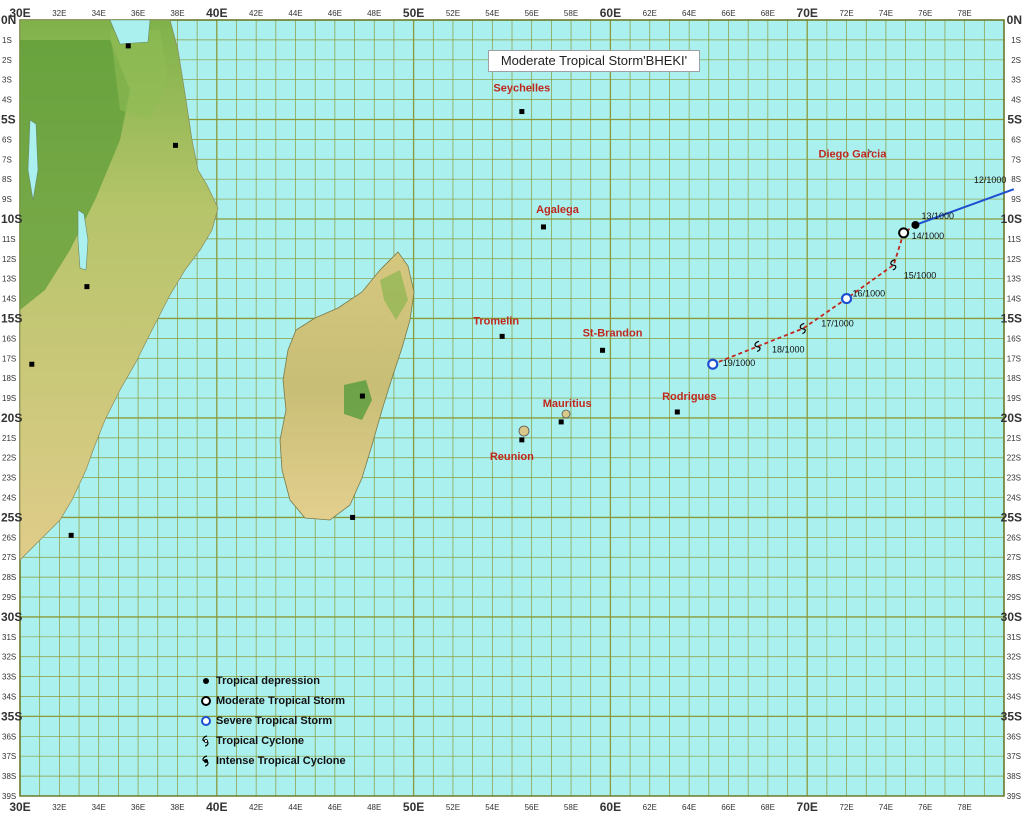  Describe the element at coordinates (1014, 637) in the screenshot. I see `lat-label-right: 31S` at that location.